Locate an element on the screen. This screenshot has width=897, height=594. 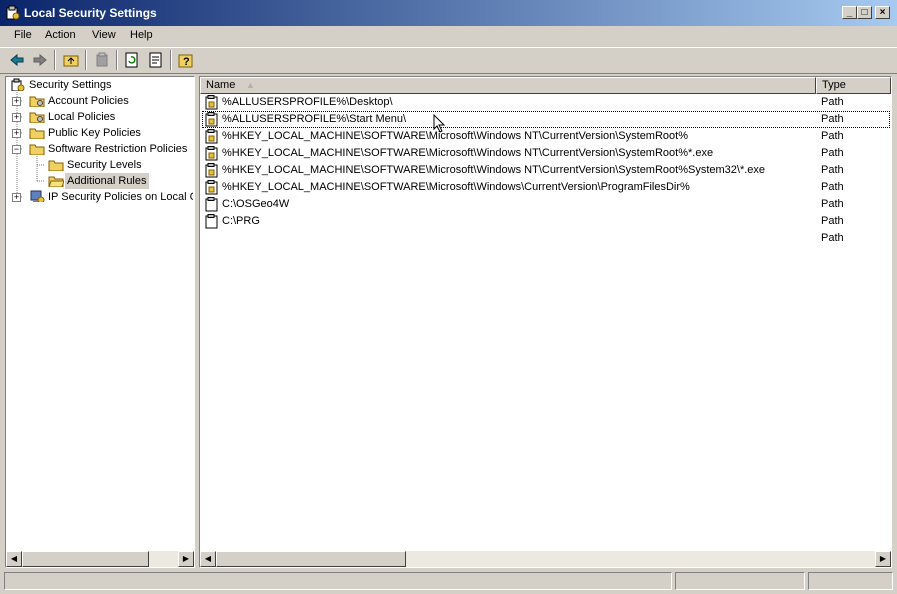
up-folder-icon is located at coordinates (71, 61).